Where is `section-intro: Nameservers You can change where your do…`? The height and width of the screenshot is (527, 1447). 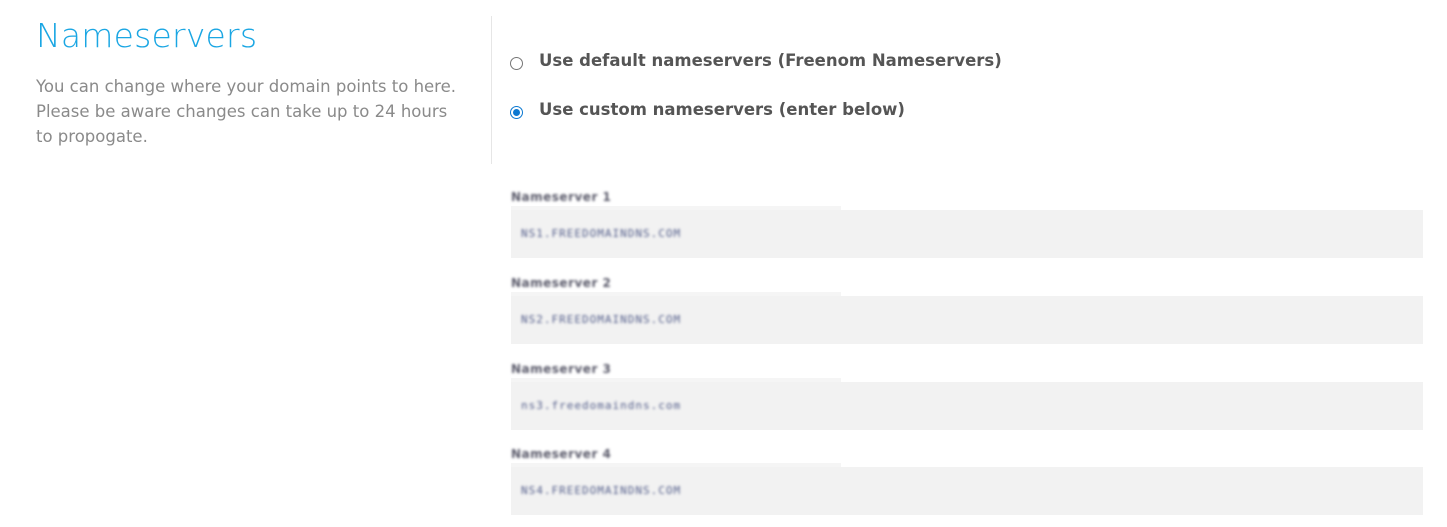 section-intro: Nameservers You can change where your do… is located at coordinates (256, 81).